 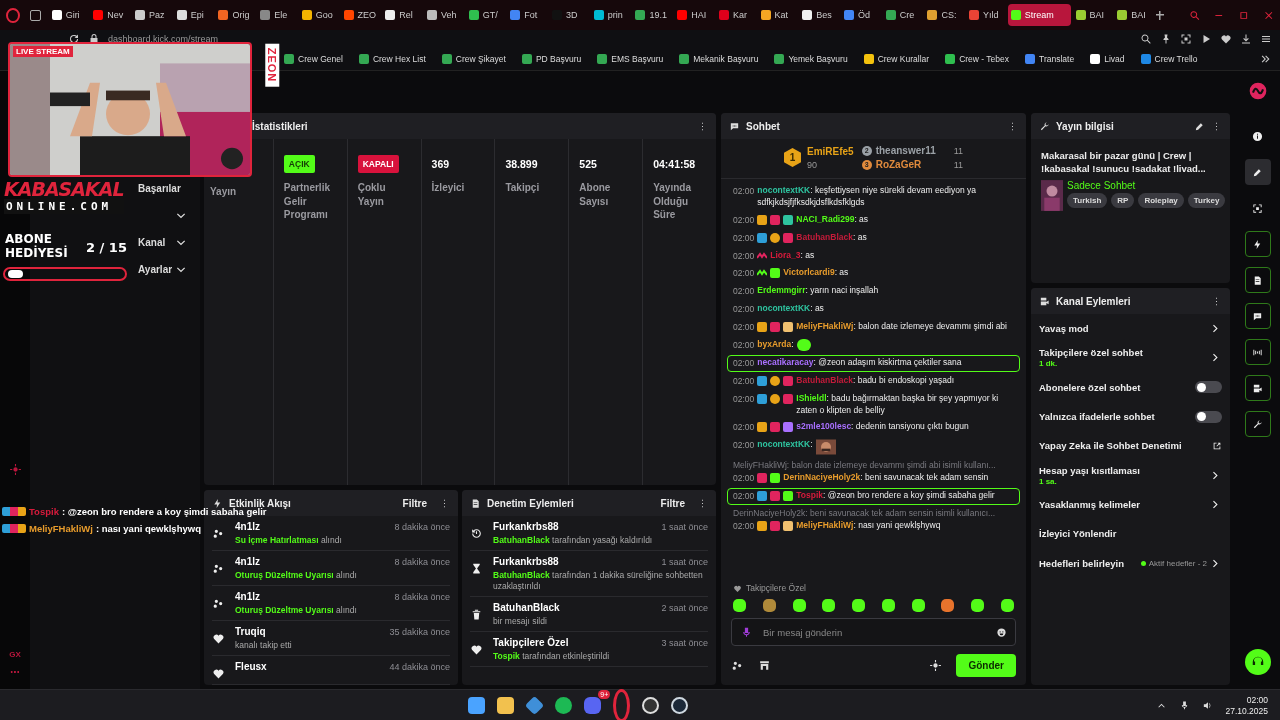 I want to click on store-icon, so click(x=764, y=665).